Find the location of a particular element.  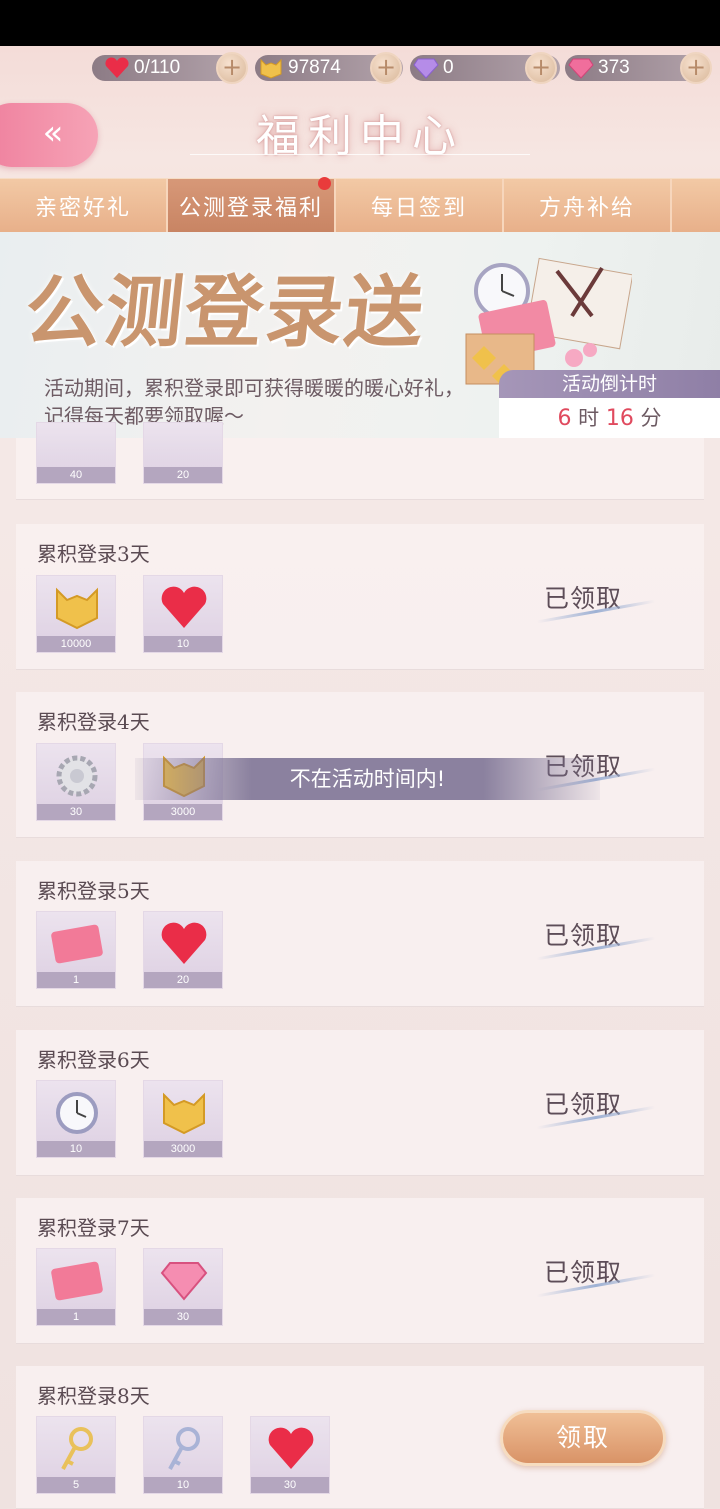

gear-icon is located at coordinates (77, 776).